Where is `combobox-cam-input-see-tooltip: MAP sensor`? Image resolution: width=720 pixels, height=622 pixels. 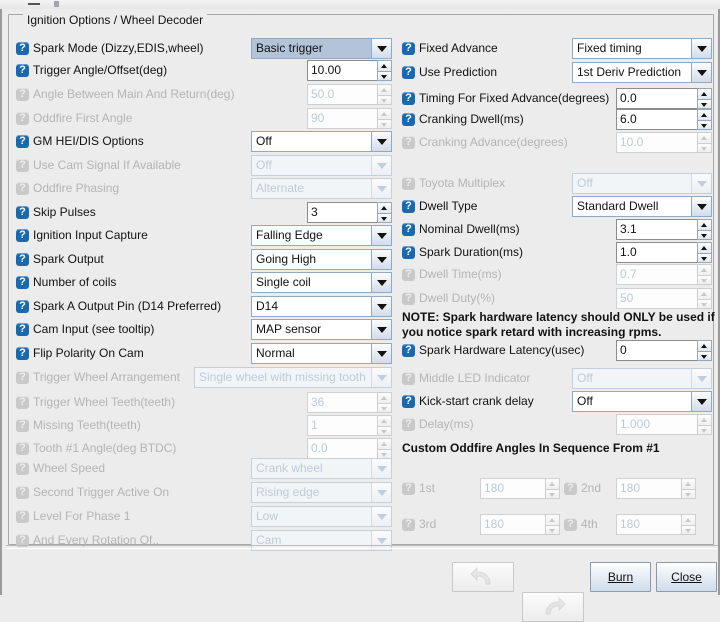 combobox-cam-input-see-tooltip: MAP sensor is located at coordinates (321, 329).